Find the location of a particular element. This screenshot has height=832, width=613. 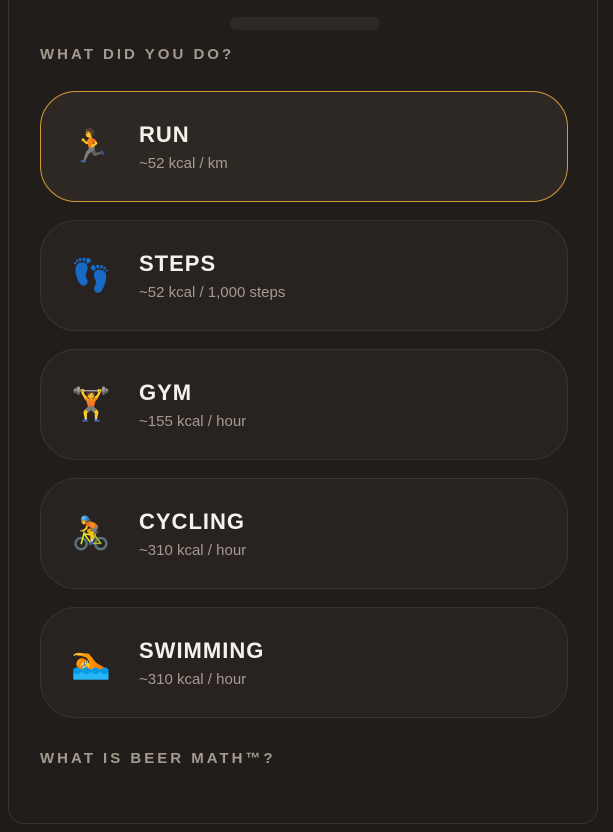

activity-name: CYCLING is located at coordinates (192, 521).